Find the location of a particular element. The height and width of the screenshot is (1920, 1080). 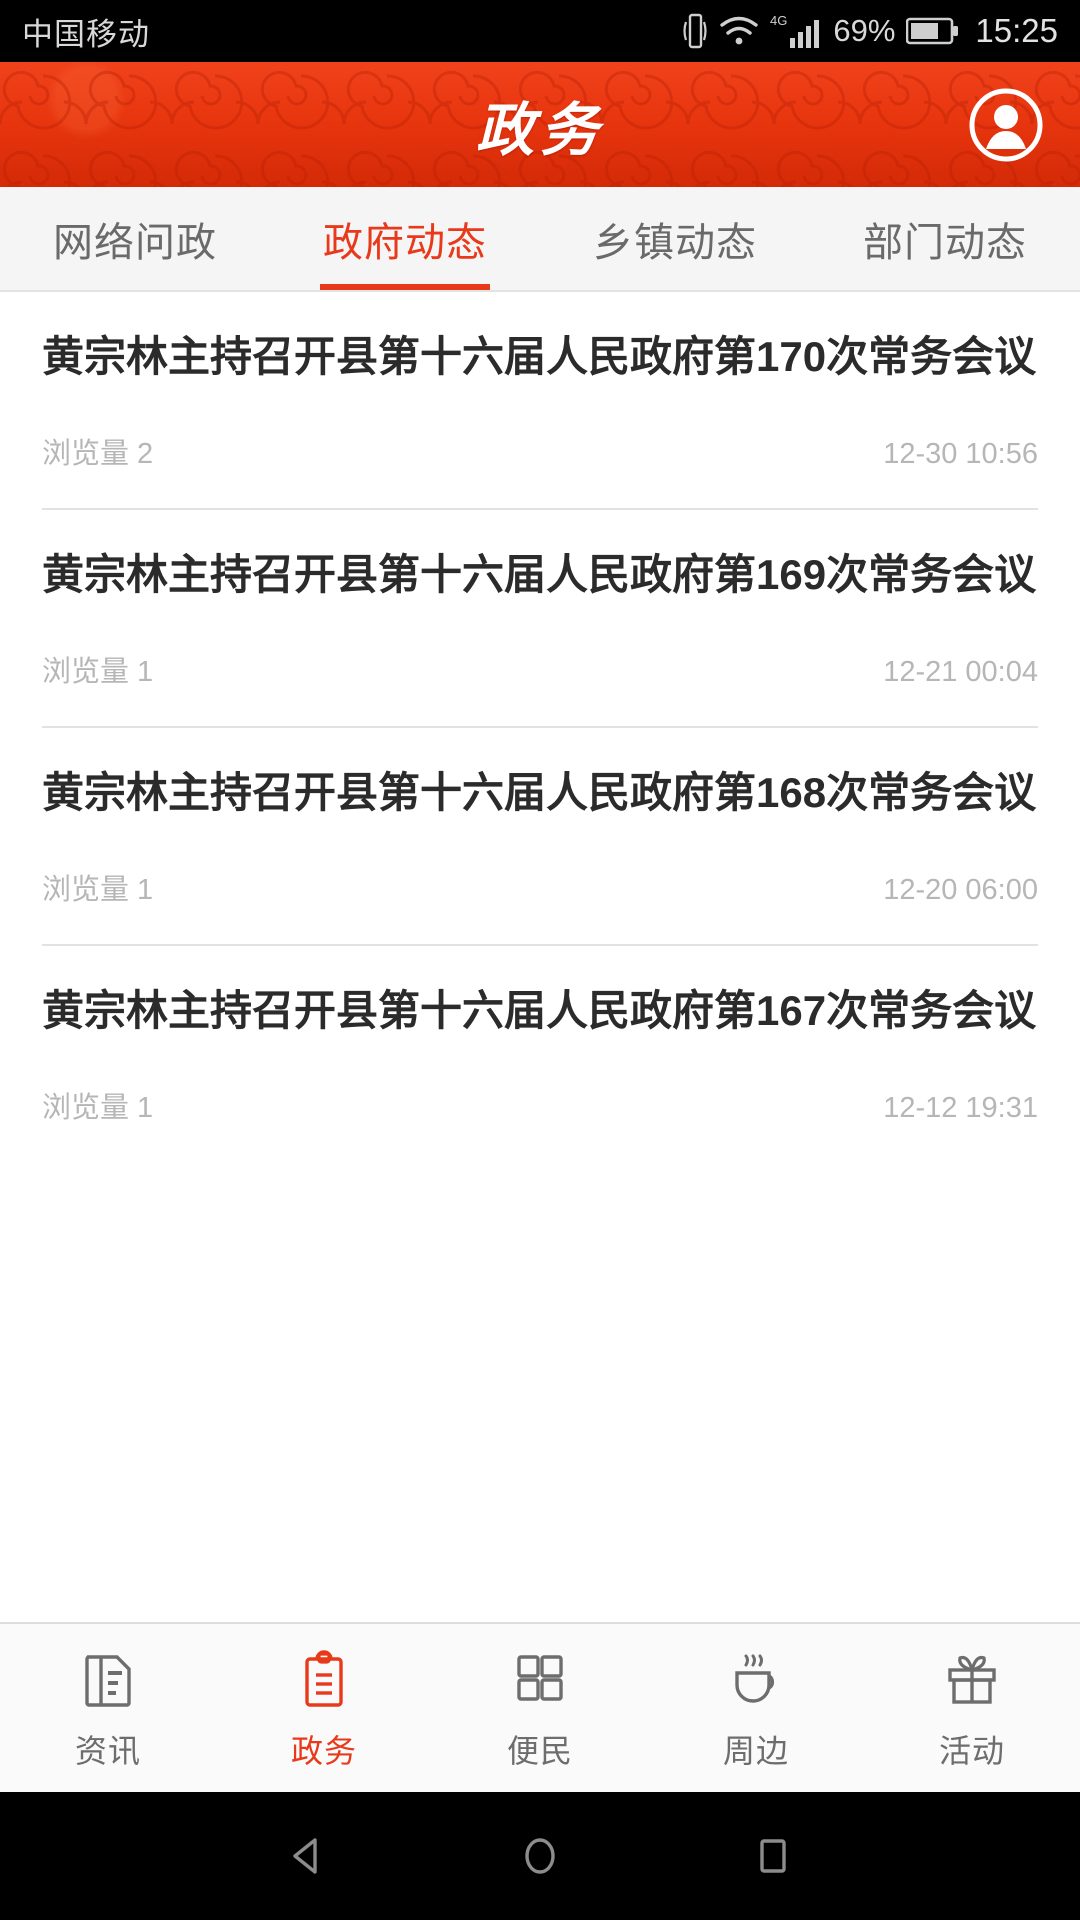

news-title: 黄宗林主持召开县第十六届人民政府第169次常务会议 is located at coordinates (539, 574).